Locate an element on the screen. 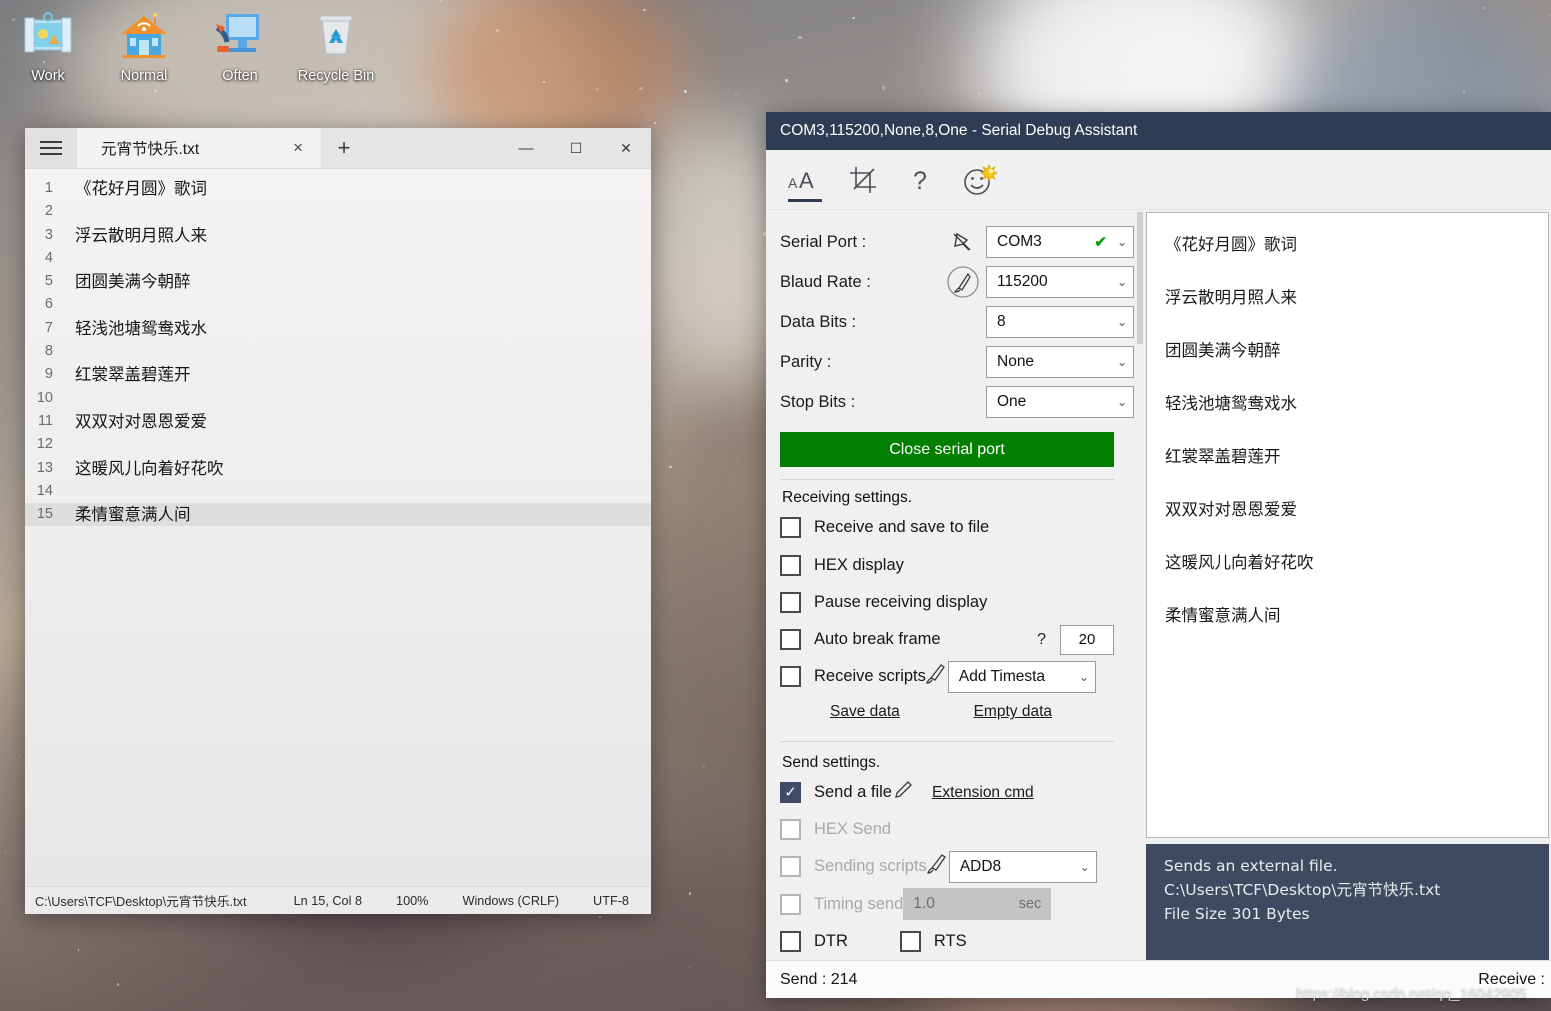  sending-scripts-checkbox is located at coordinates (790, 867).